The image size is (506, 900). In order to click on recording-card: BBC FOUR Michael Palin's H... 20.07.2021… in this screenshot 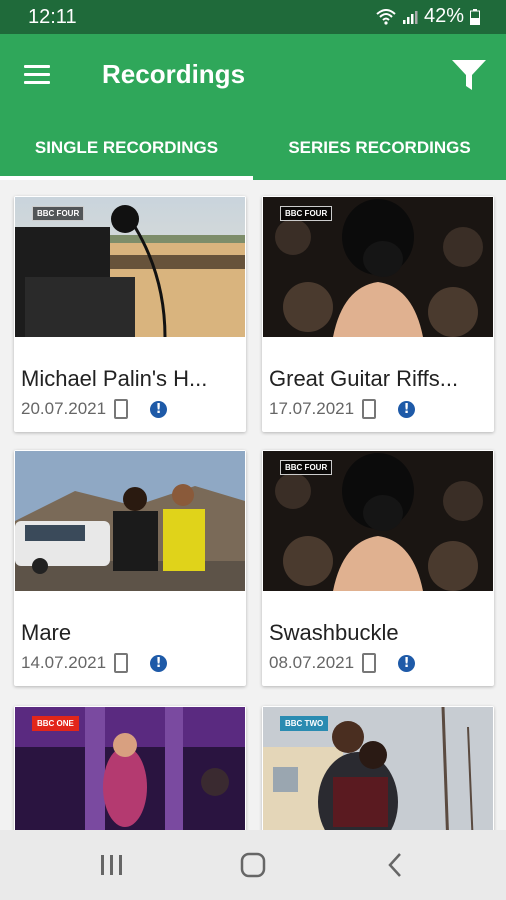, I will do `click(130, 314)`.